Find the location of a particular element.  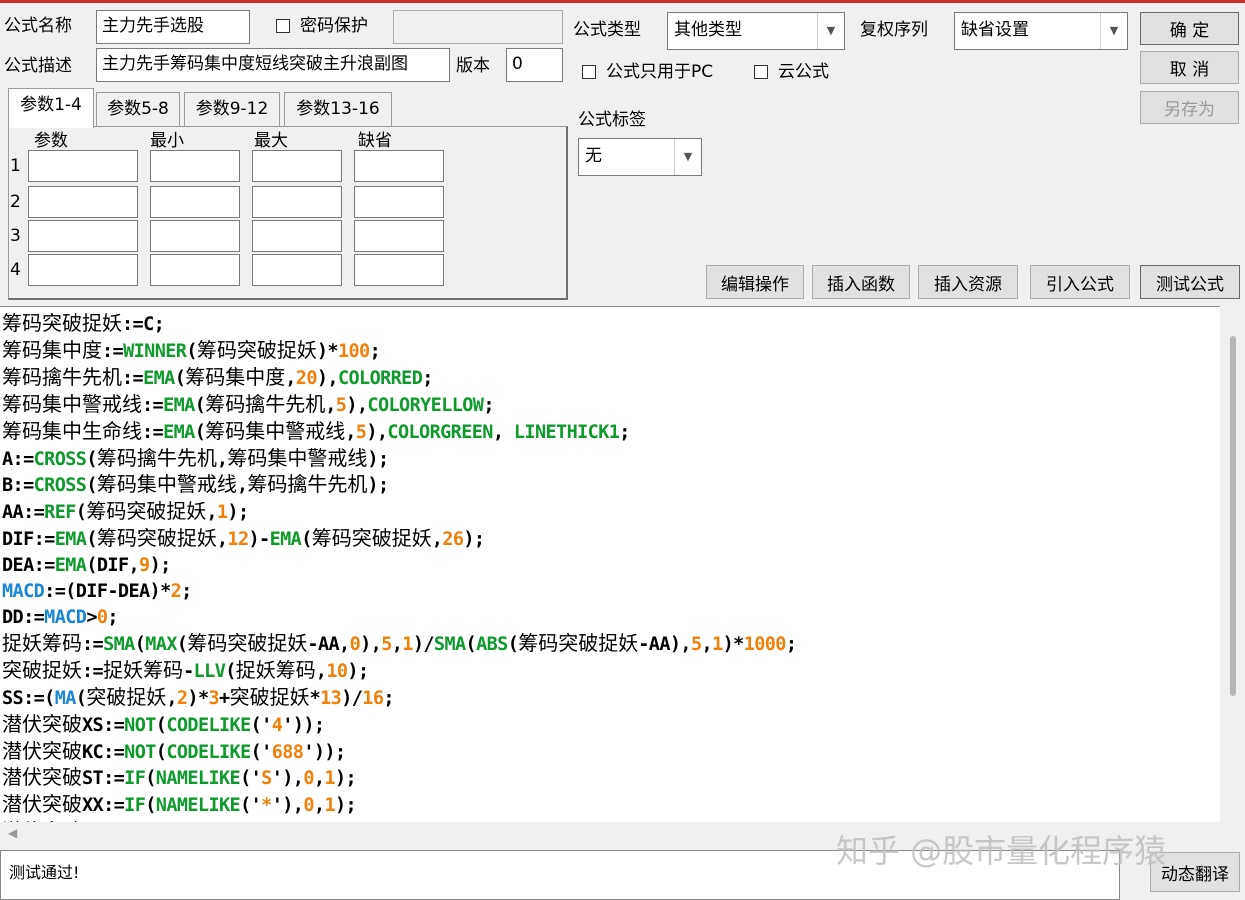

watermark: 知乎 @股市量化程序猿 is located at coordinates (1001, 851).